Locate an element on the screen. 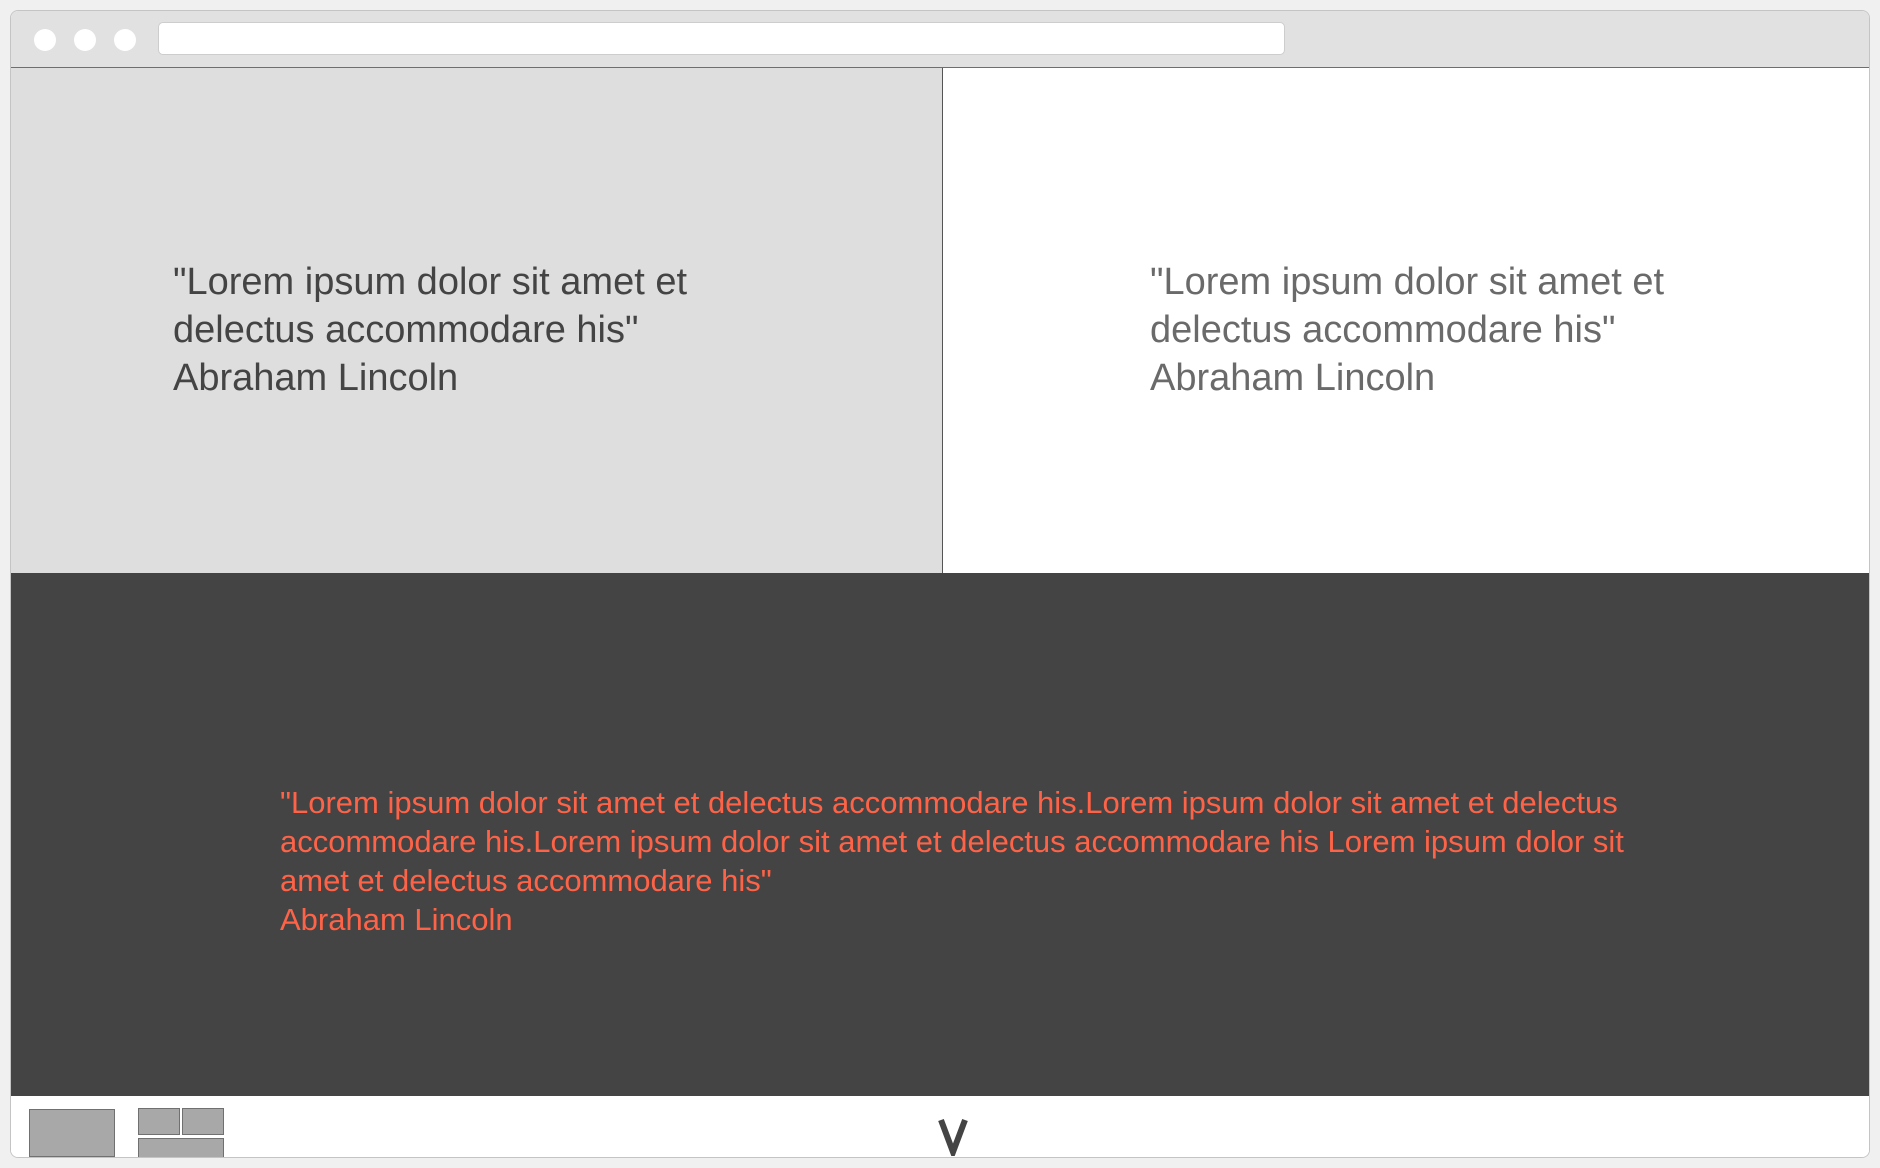  browser-titlebar is located at coordinates (940, 39).